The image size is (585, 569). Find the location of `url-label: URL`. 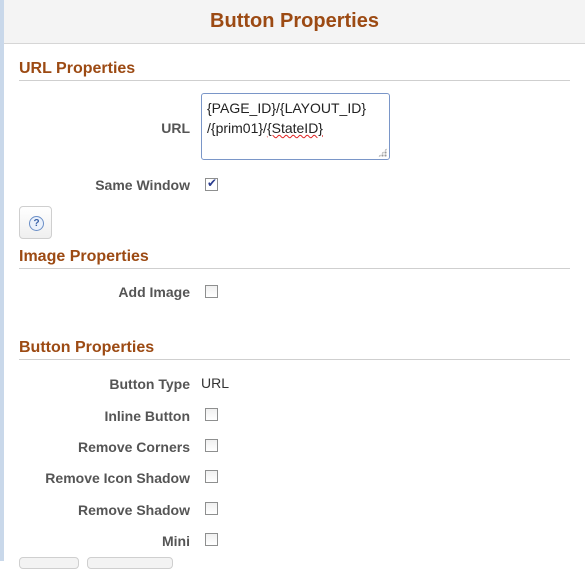

url-label: URL is located at coordinates (175, 128).